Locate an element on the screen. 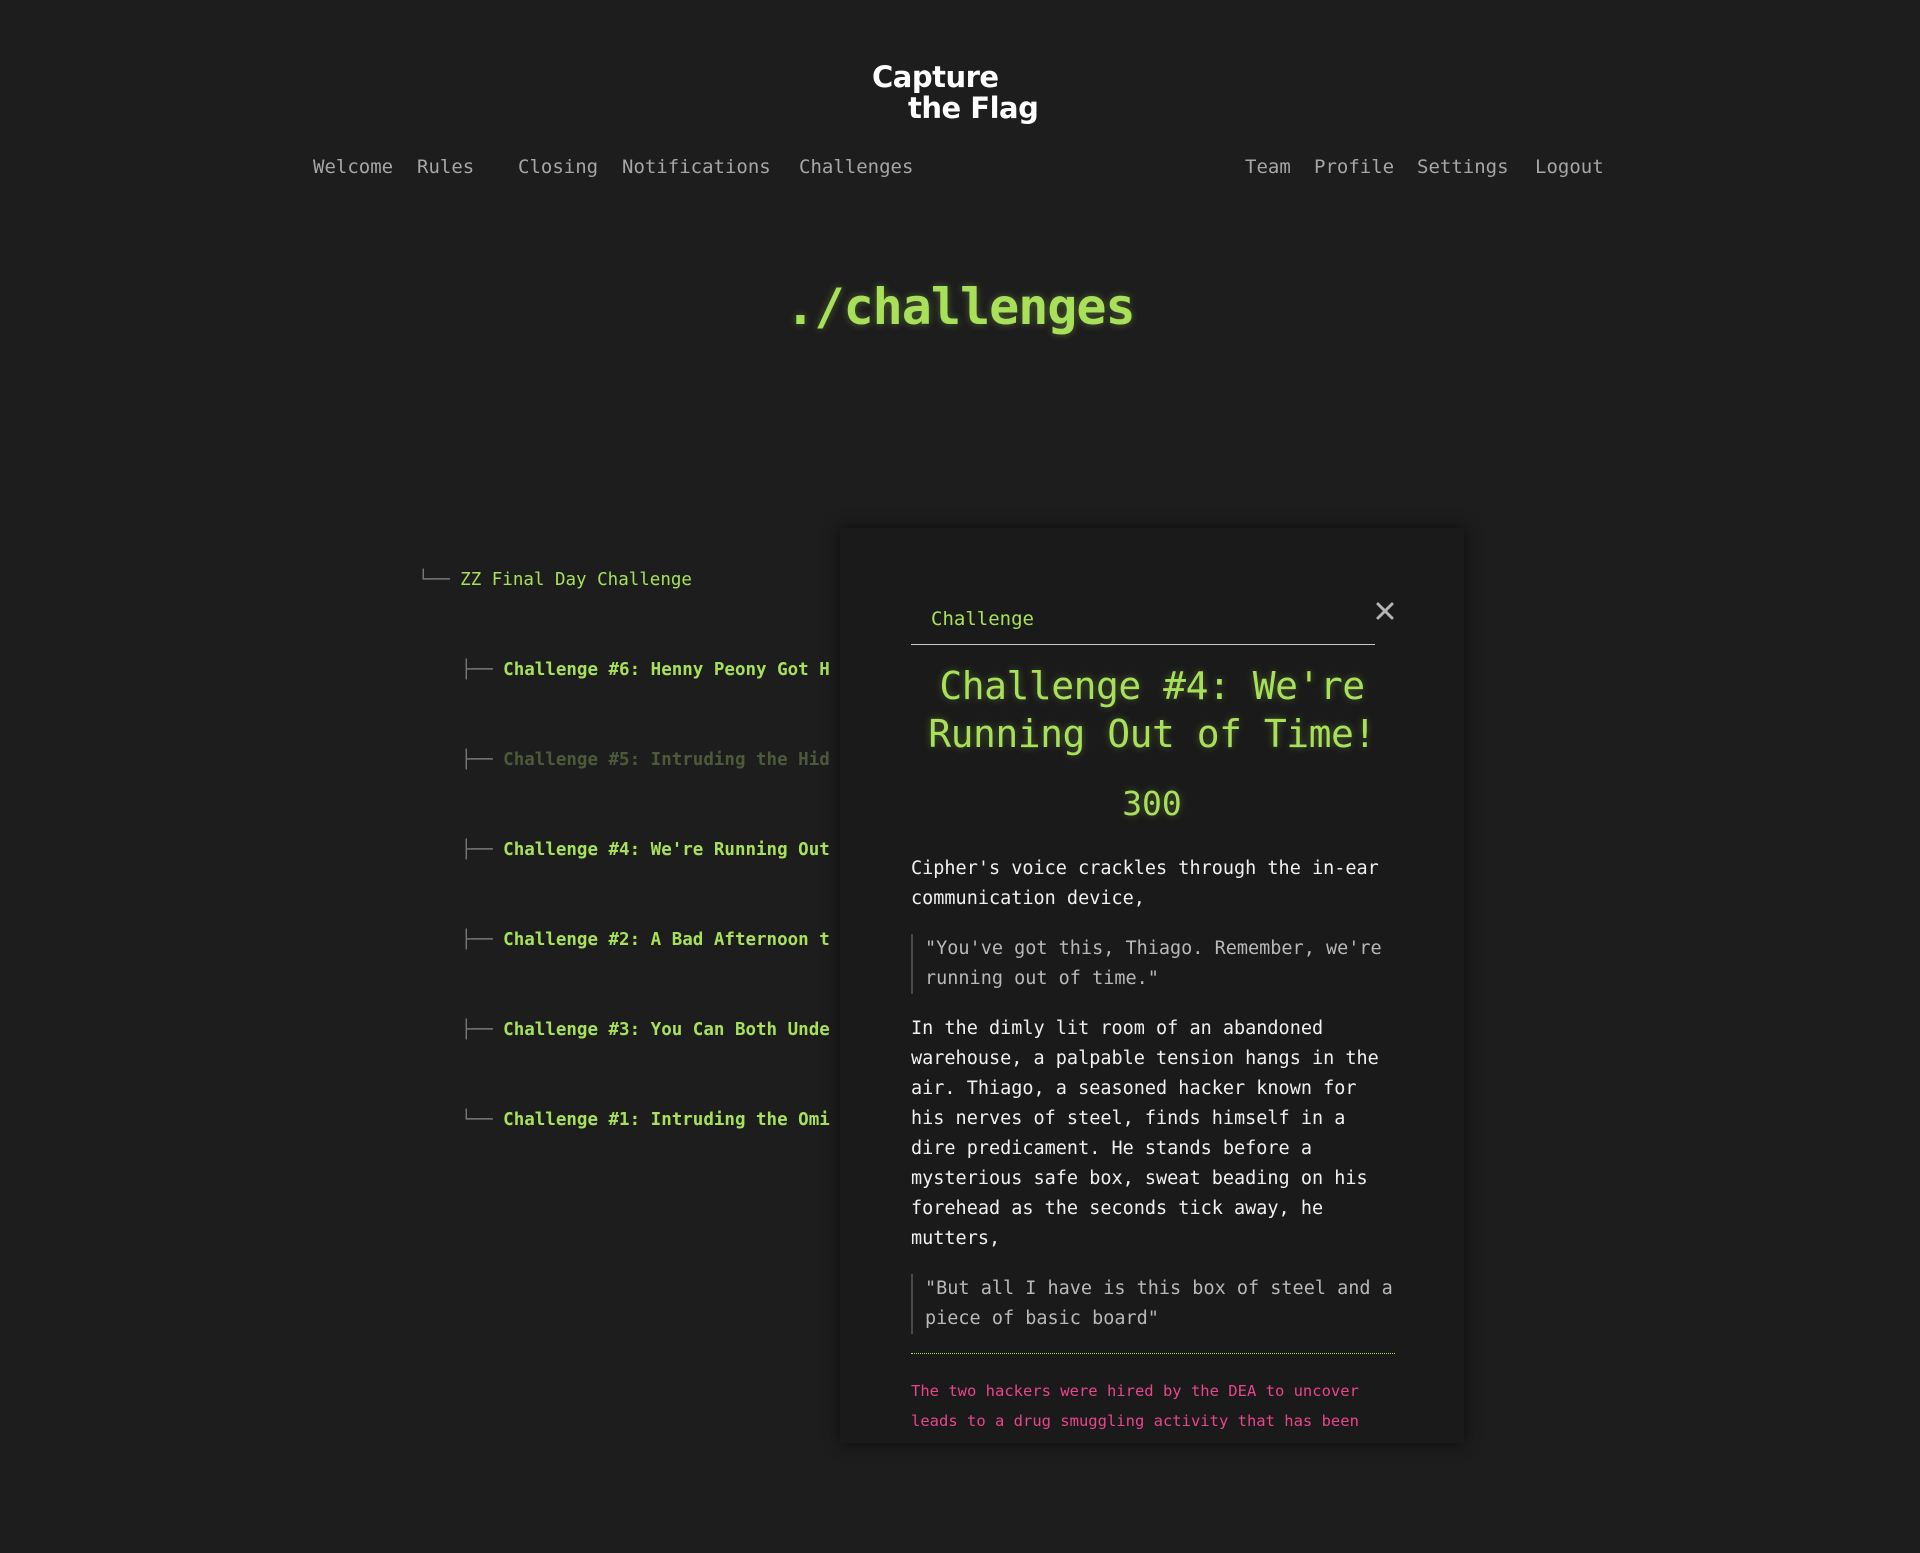 Image resolution: width=1920 pixels, height=1553 pixels. nav-welcome: Welcome is located at coordinates (353, 167).